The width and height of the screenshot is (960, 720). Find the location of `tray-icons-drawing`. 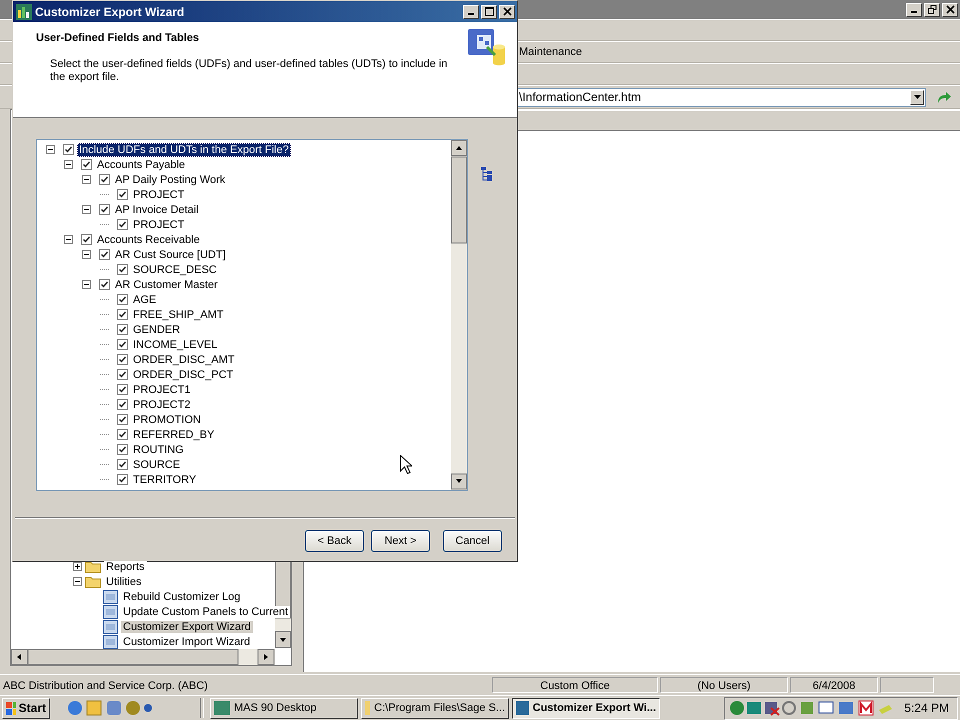

tray-icons-drawing is located at coordinates (811, 708).